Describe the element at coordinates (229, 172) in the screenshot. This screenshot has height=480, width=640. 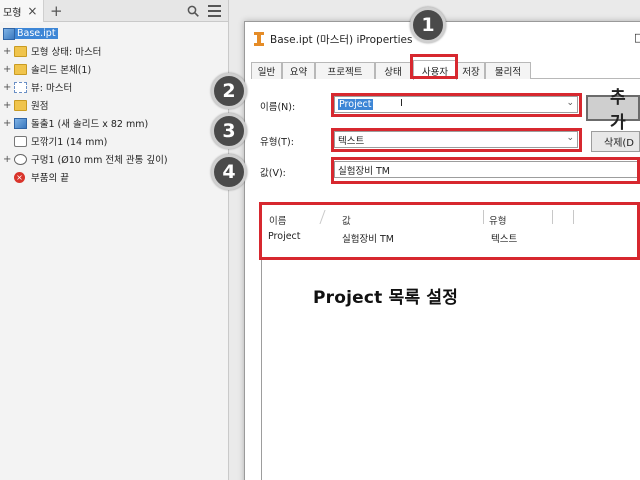
I see `callout-4: 4` at that location.